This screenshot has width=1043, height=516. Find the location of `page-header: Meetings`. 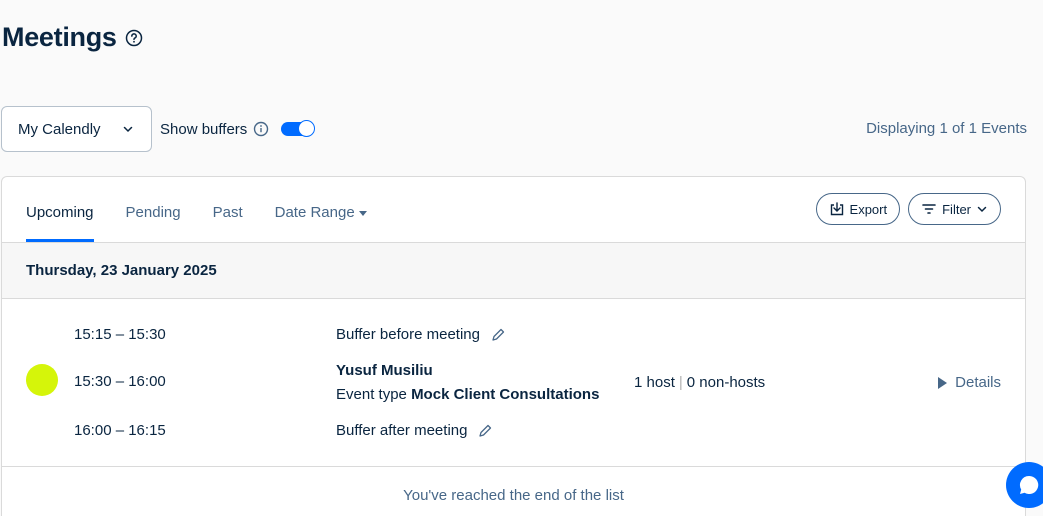

page-header: Meetings is located at coordinates (72, 37).